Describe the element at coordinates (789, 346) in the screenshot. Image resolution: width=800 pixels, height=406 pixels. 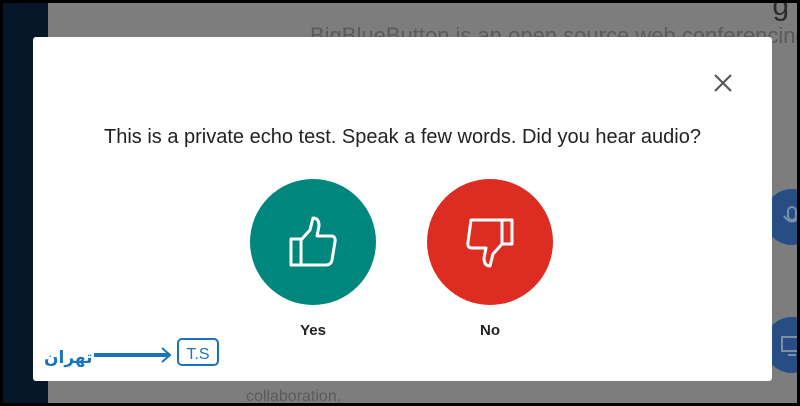
I see `desktop-icon` at that location.